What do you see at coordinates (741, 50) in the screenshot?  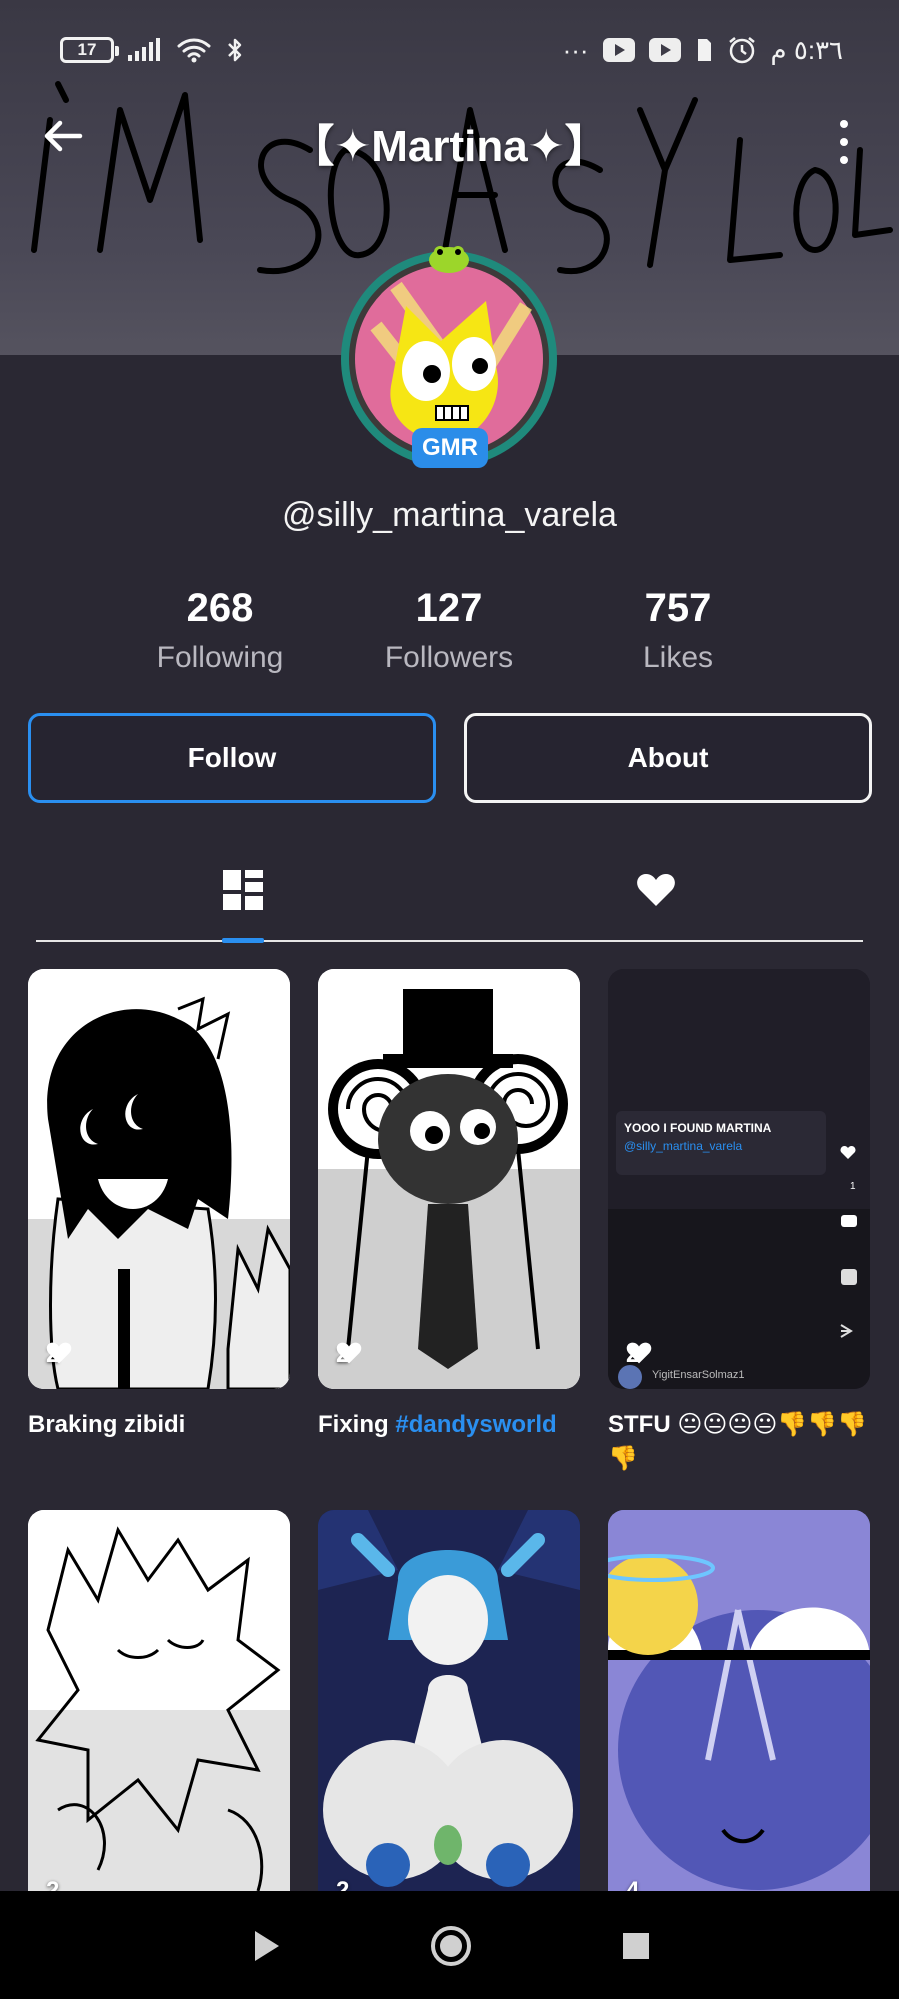 I see `alarm-icon` at bounding box center [741, 50].